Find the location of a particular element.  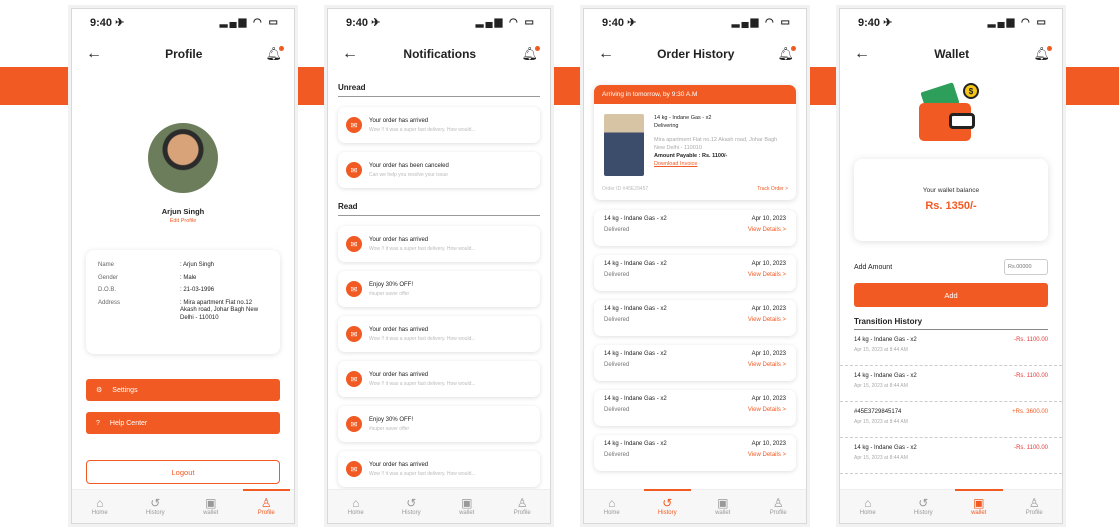

tab-label: History is located at coordinates (155, 513).